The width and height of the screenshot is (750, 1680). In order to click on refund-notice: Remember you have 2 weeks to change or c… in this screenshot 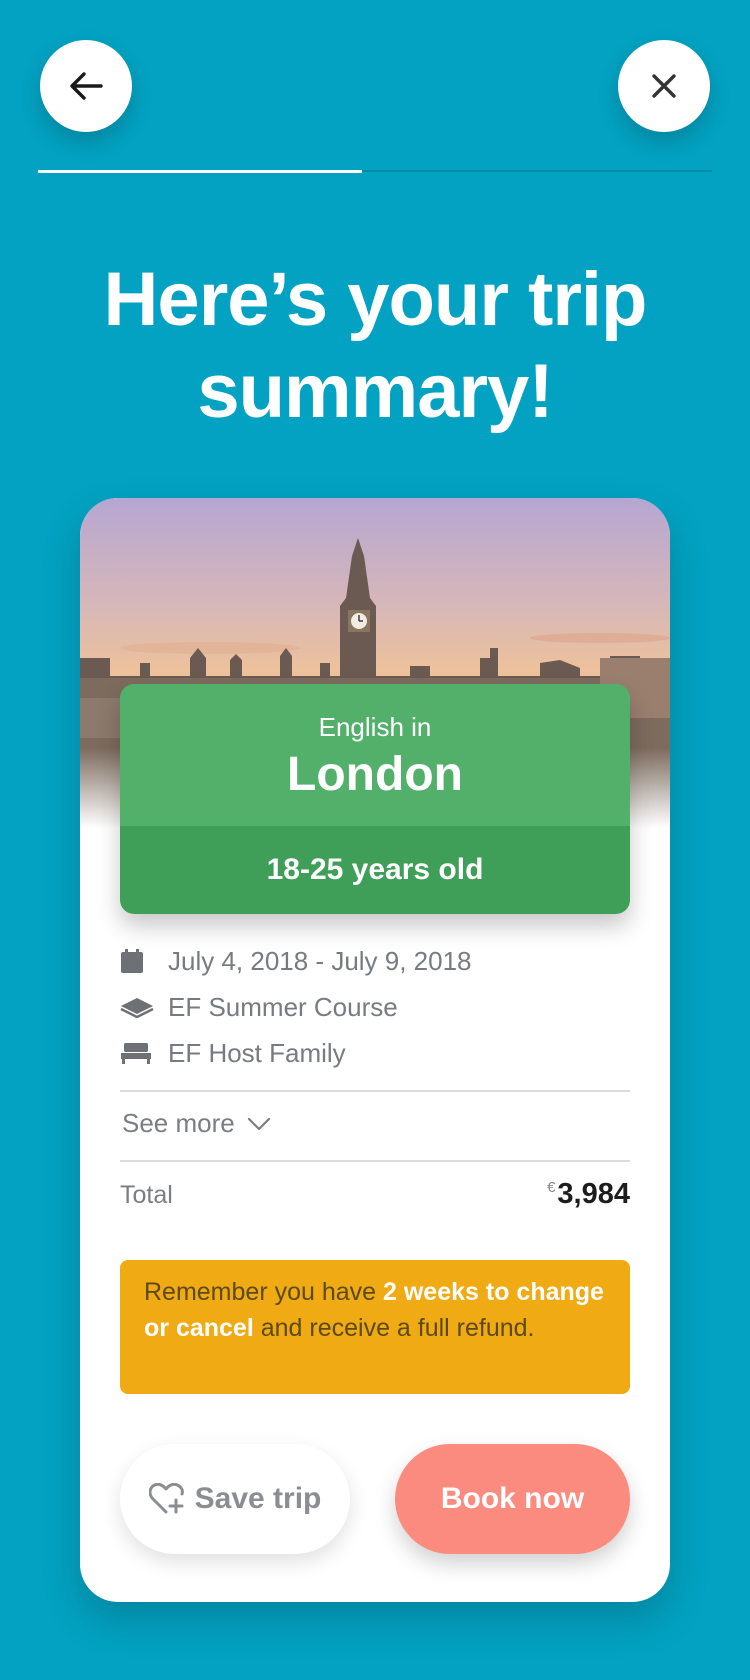, I will do `click(375, 1327)`.